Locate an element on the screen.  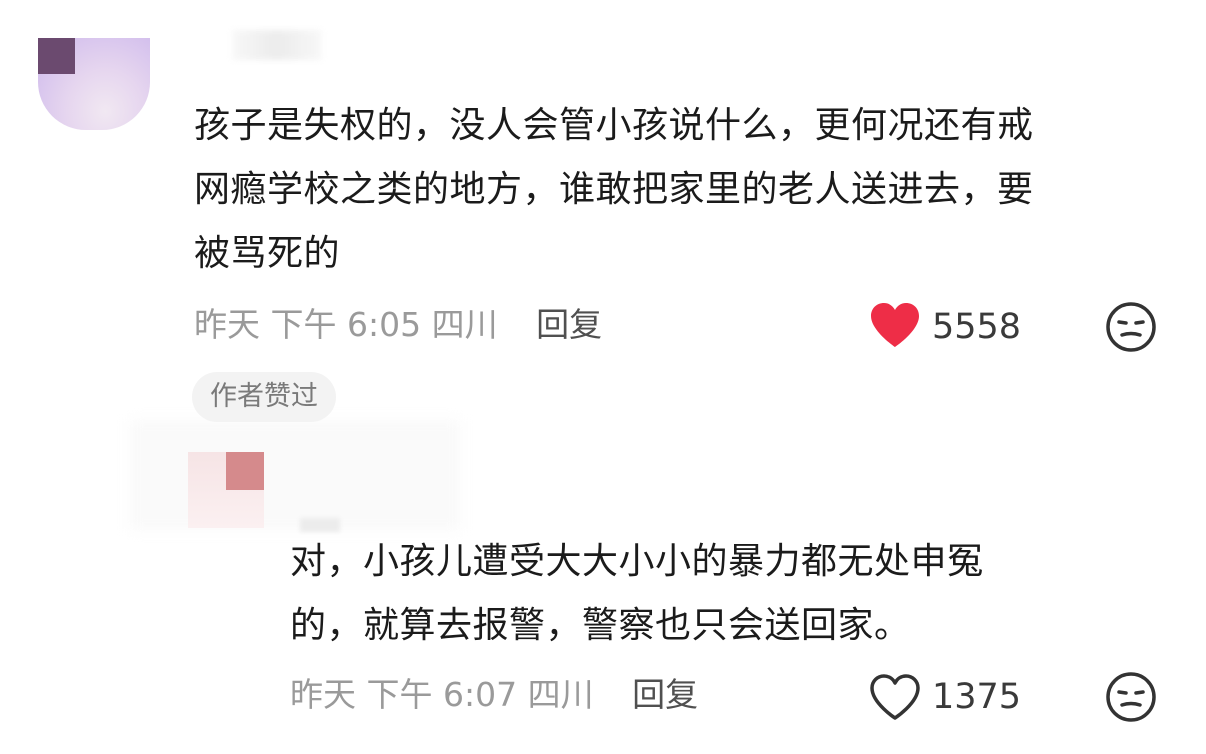
username-blurred is located at coordinates (277, 45).